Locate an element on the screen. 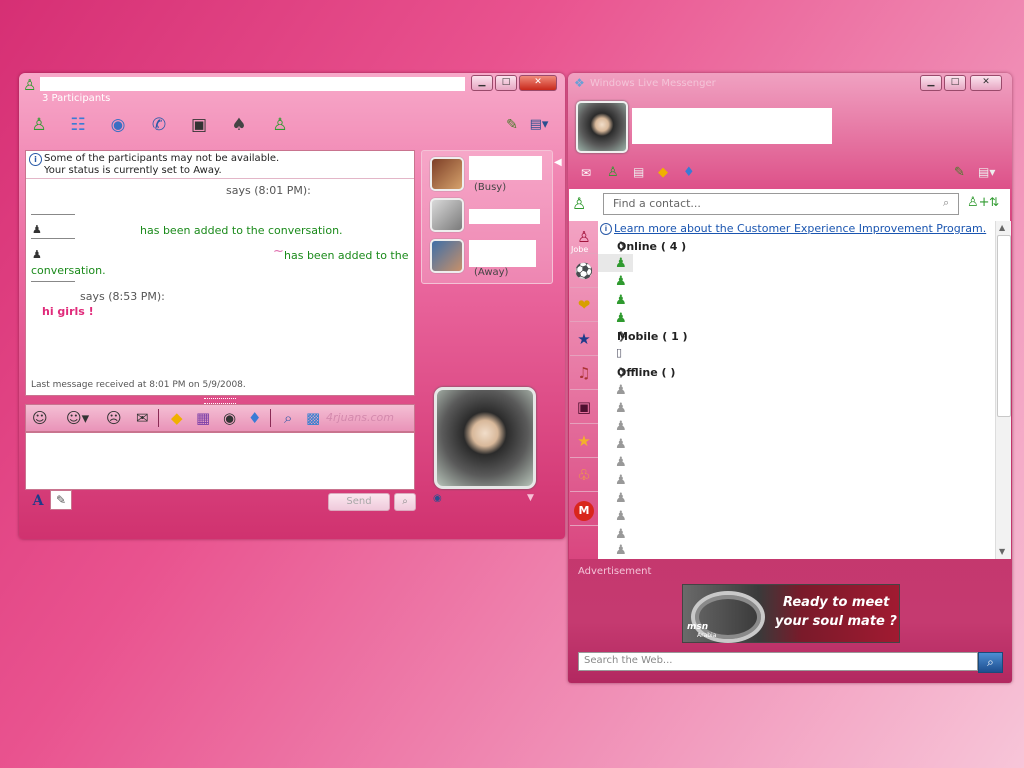 The image size is (1024, 768). news-icon: ▤ is located at coordinates (638, 172).